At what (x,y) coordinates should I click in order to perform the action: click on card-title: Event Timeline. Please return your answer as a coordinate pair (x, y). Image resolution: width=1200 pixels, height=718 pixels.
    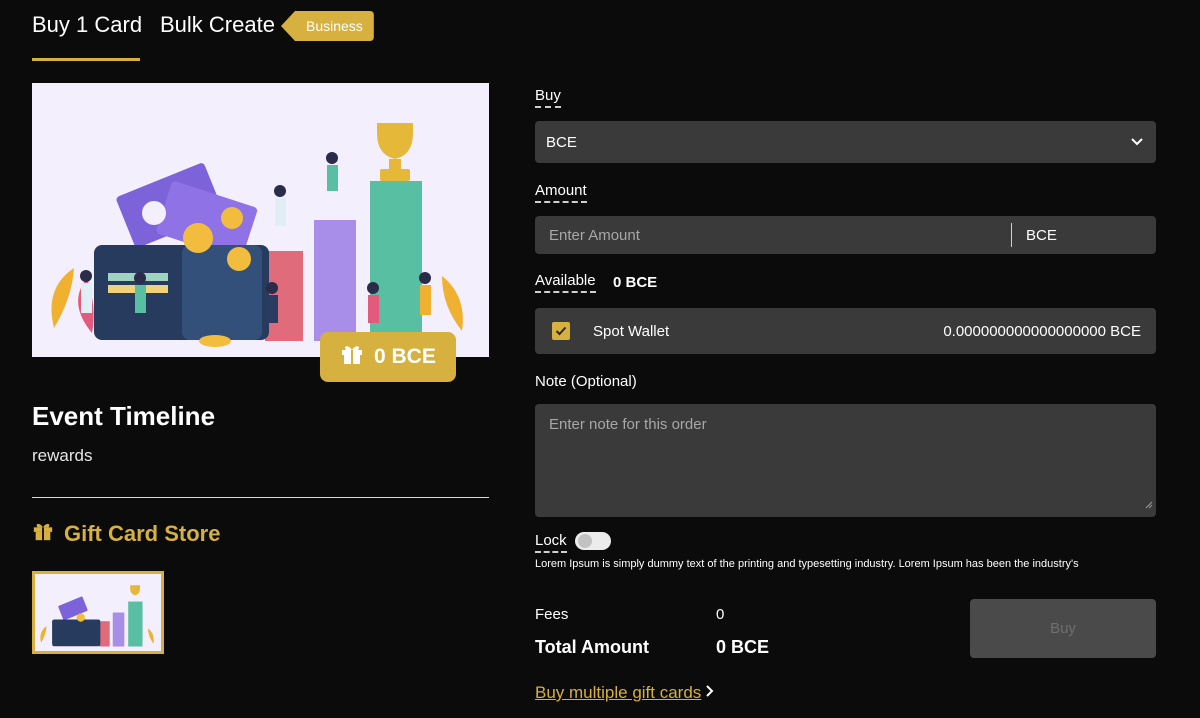
    Looking at the image, I should click on (124, 416).